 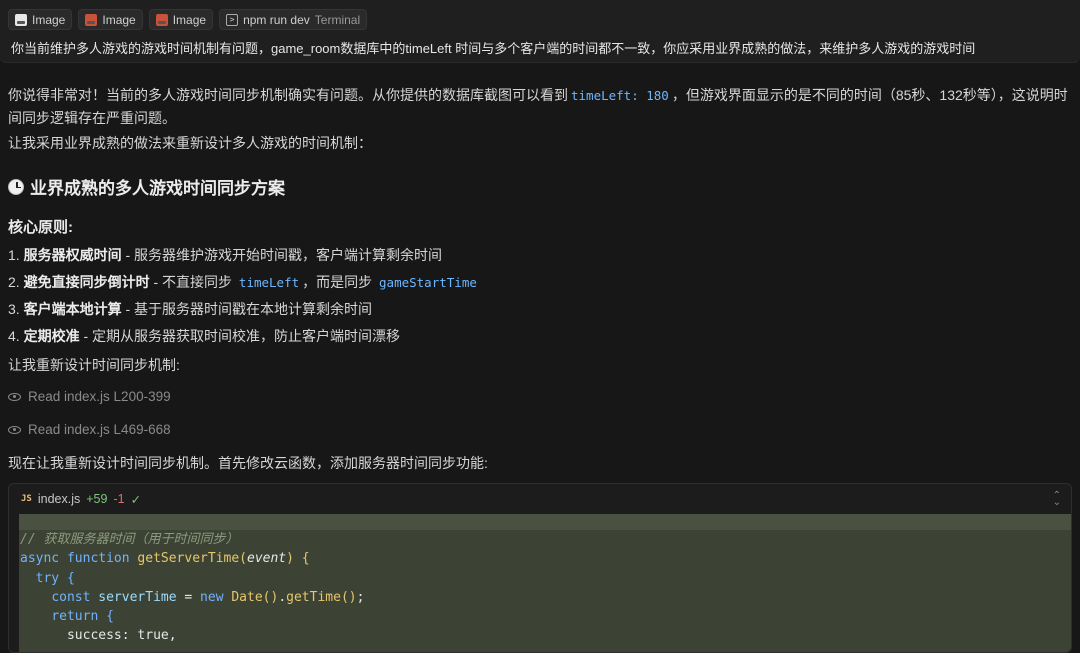 I want to click on principle-item-3: 3. 客户端本地计算 - 基于服务器时间戳在本地计算剩余时间, so click(x=190, y=309).